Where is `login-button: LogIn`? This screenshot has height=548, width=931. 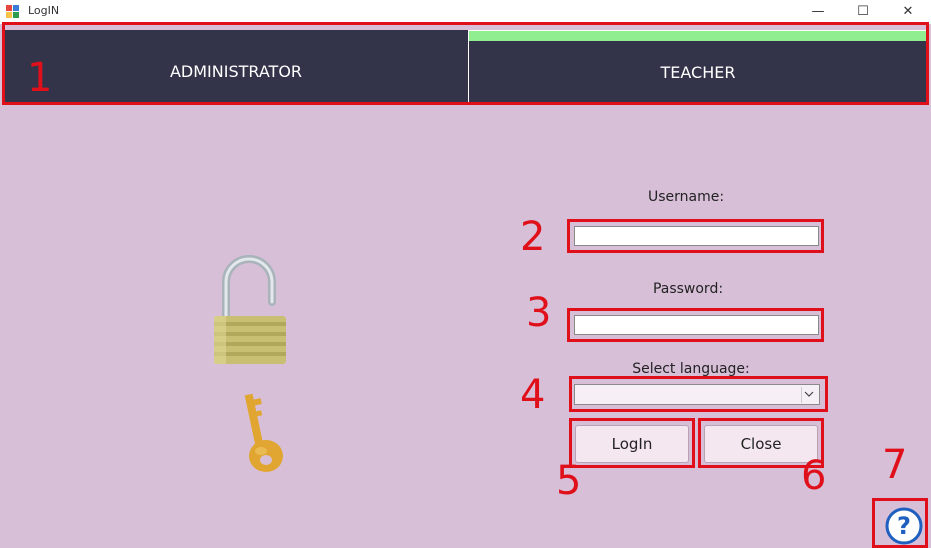 login-button: LogIn is located at coordinates (632, 444).